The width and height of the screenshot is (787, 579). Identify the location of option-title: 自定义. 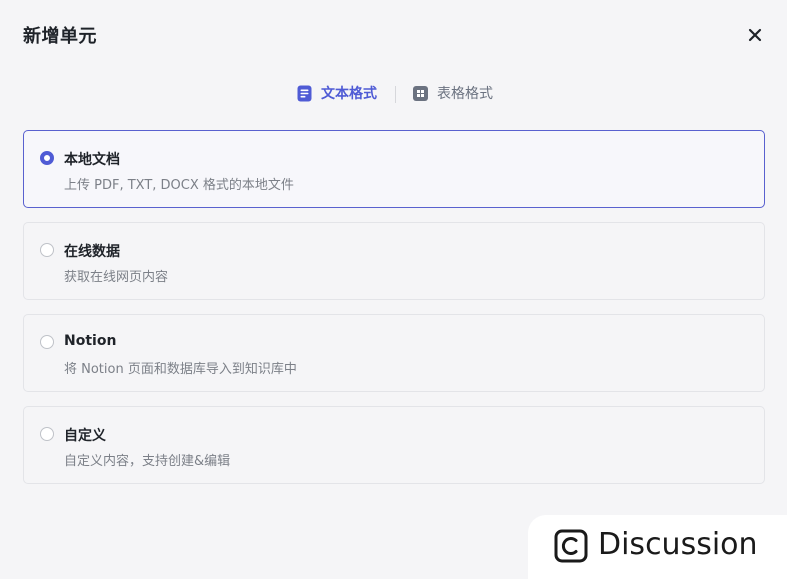
(85, 436).